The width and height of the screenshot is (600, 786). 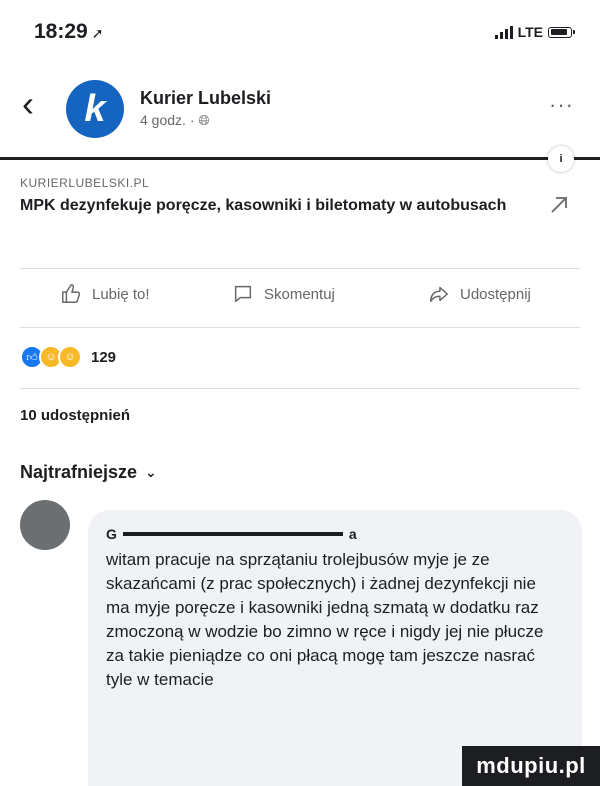 I want to click on reactions-summary: 👍︎ ☺︎ ☺︎ 129, so click(x=68, y=357).